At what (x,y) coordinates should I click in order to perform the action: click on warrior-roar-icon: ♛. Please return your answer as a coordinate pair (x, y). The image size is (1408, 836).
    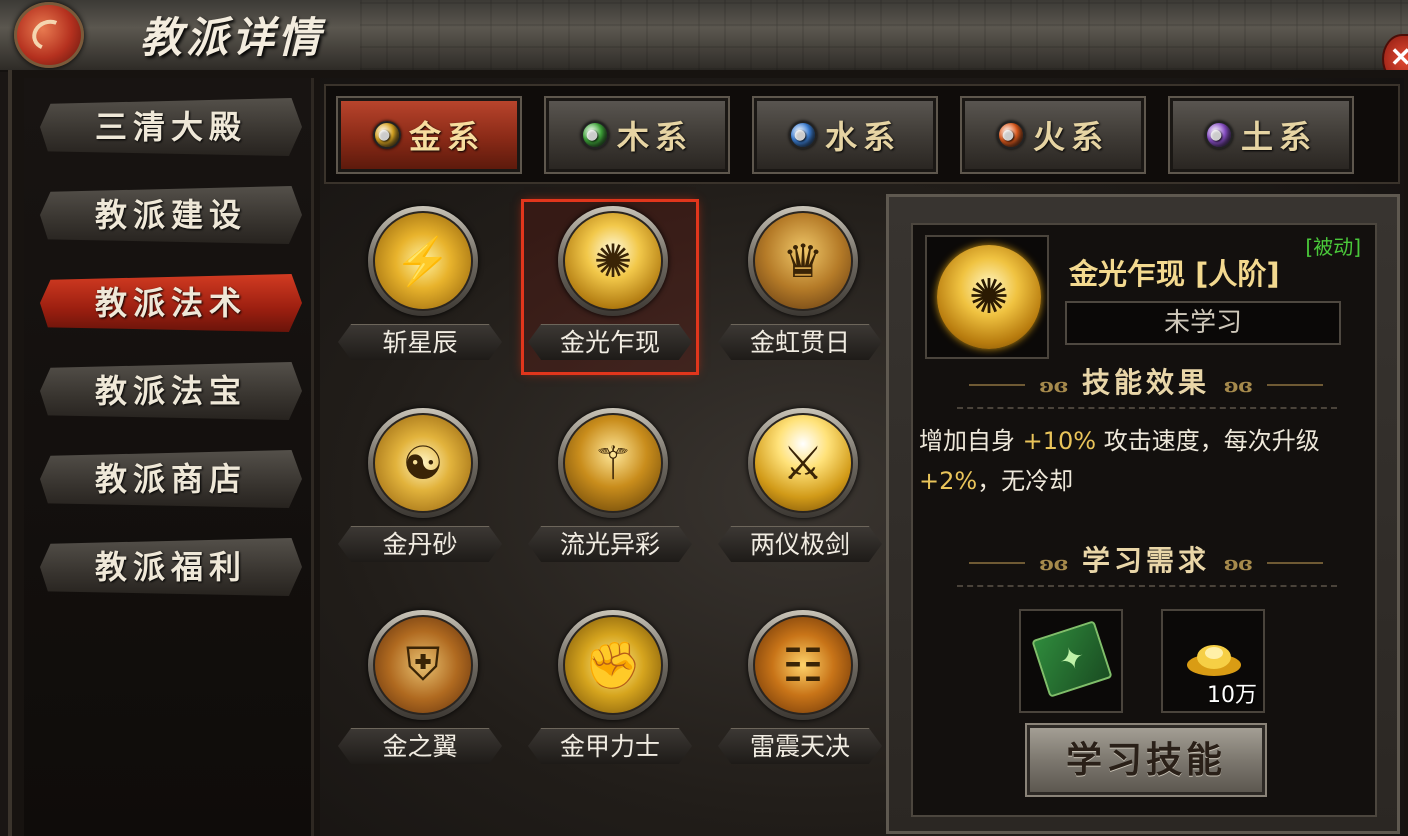
    Looking at the image, I should click on (803, 261).